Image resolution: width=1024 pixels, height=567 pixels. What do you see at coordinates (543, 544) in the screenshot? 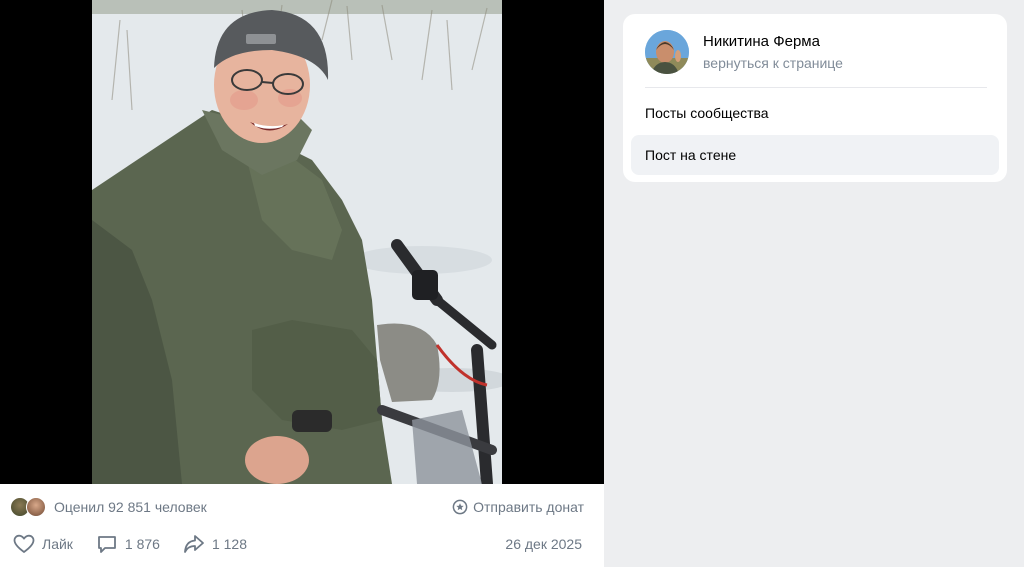
I see `post-date: 26 дек 2025` at bounding box center [543, 544].